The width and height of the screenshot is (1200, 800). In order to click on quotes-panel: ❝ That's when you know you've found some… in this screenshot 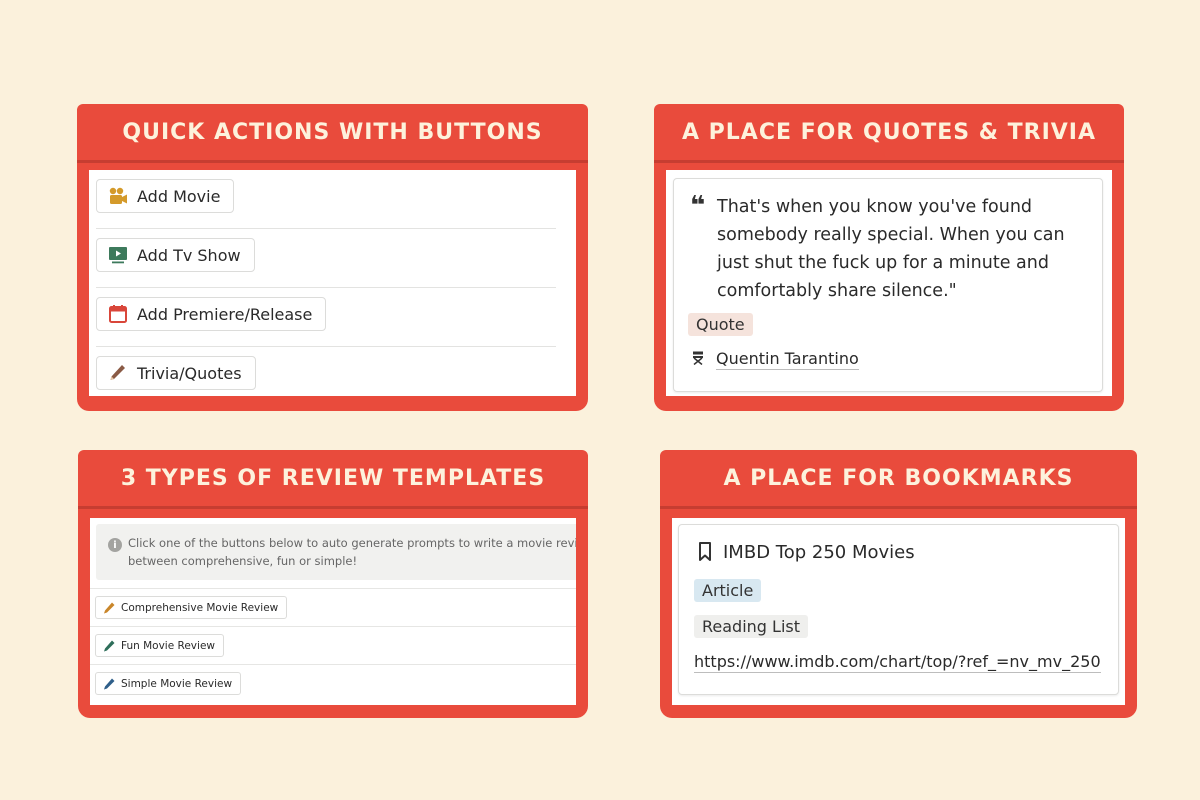, I will do `click(889, 283)`.